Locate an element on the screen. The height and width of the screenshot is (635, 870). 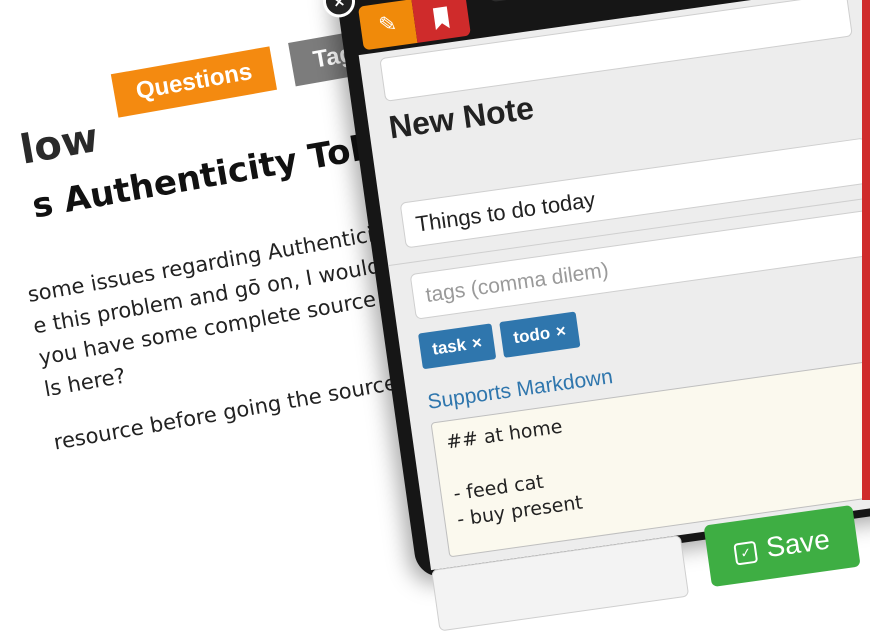
adjacent-device-edge is located at coordinates (866, 250).